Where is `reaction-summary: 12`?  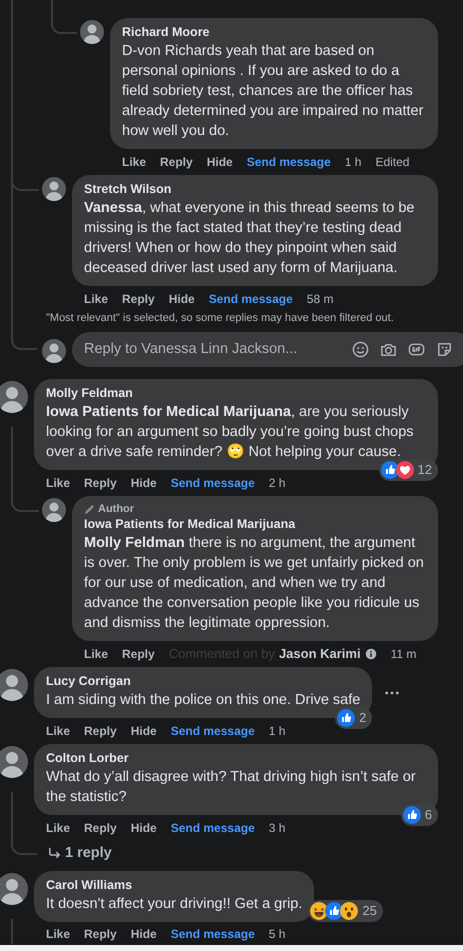
reaction-summary: 12 is located at coordinates (408, 470).